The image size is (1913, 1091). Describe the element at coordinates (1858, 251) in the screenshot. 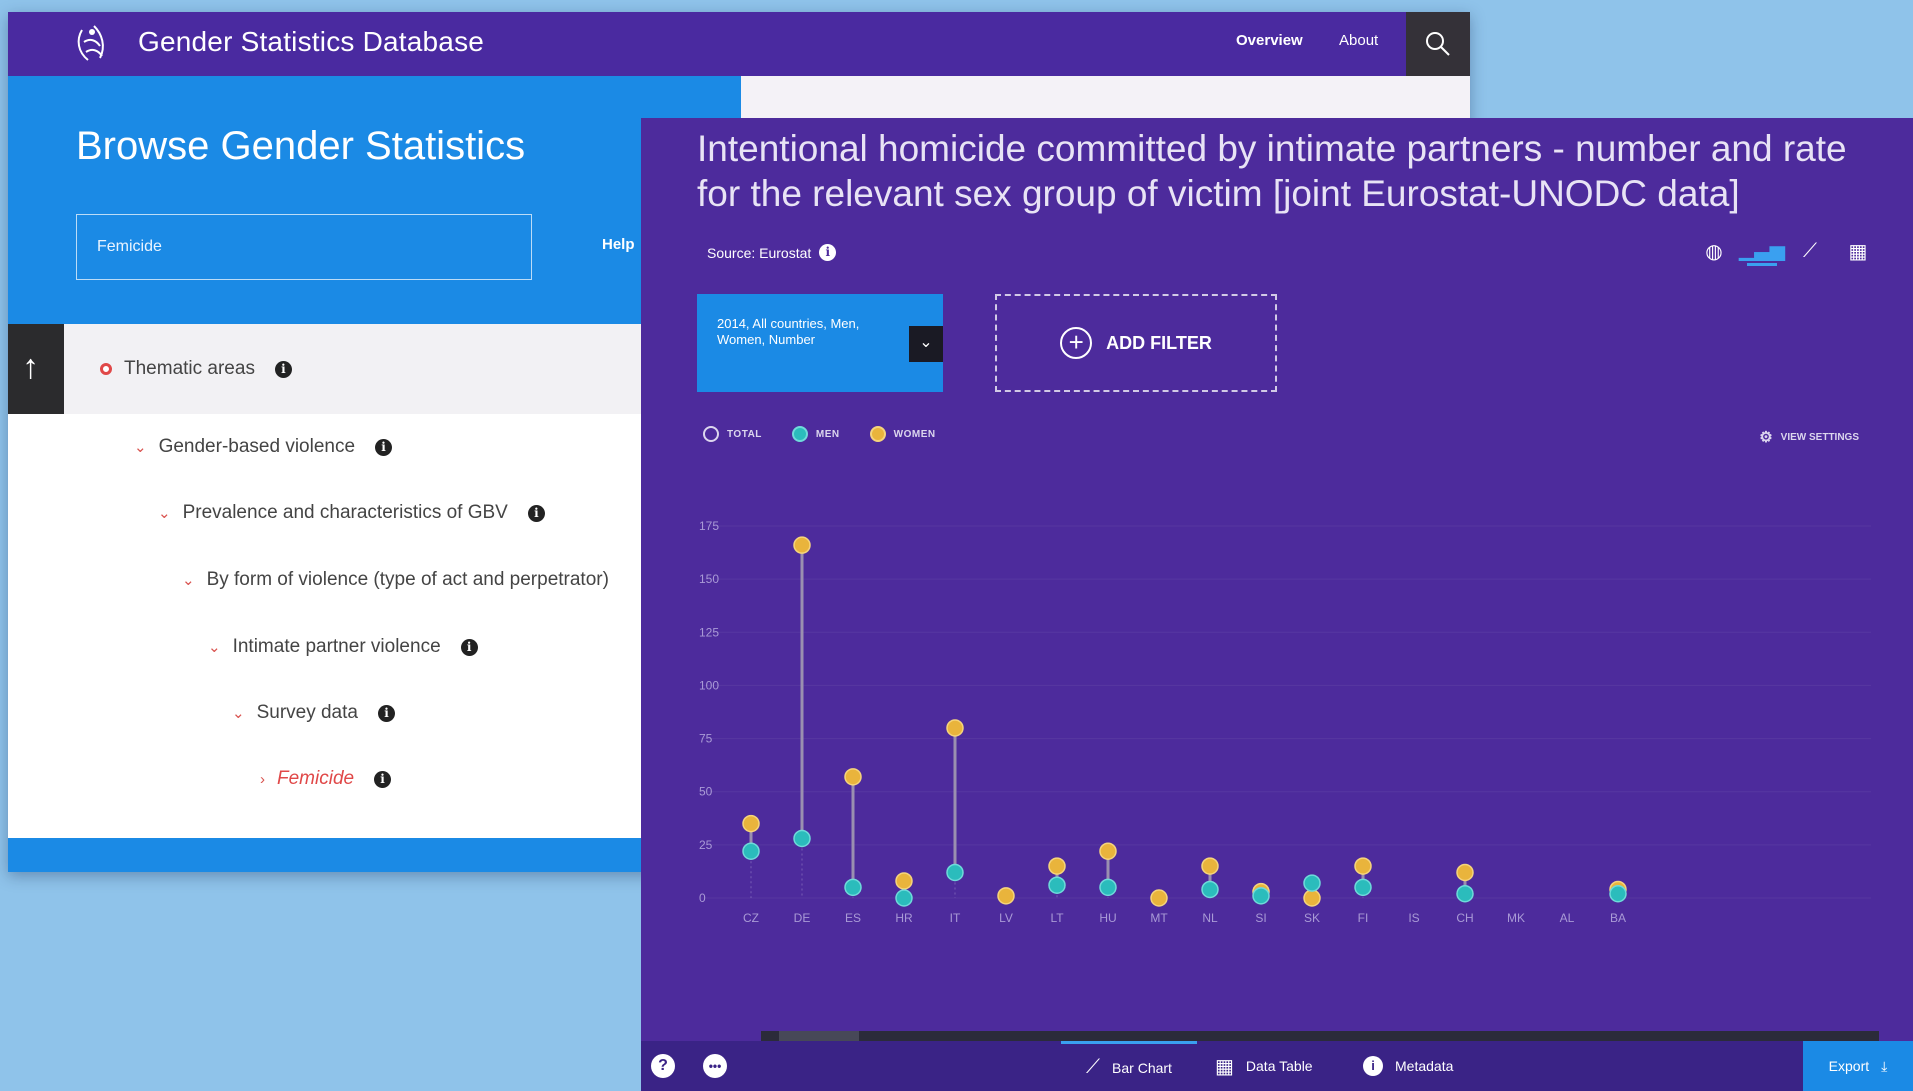

I see `table-icon: ▦` at that location.